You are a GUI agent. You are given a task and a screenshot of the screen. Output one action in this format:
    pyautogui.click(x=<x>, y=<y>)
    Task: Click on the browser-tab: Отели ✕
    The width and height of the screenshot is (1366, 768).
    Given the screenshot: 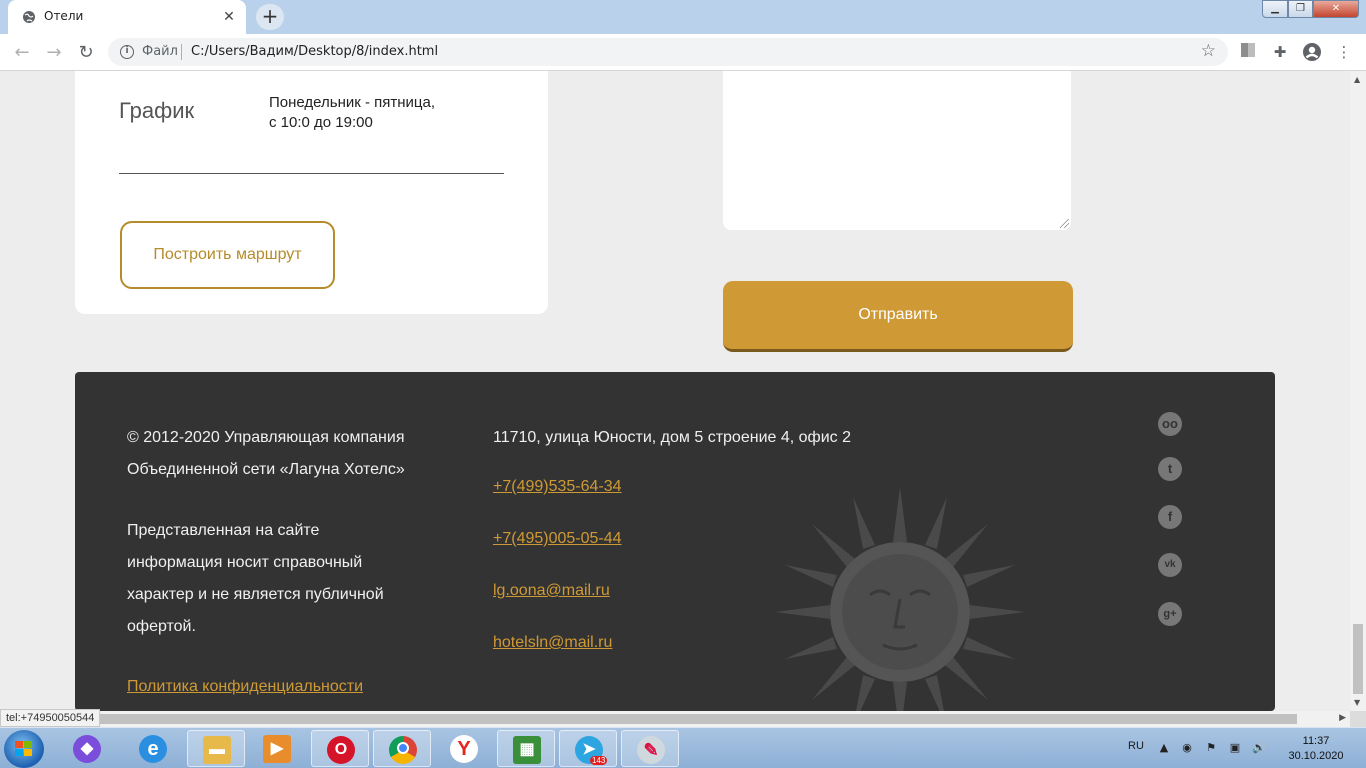 What is the action you would take?
    pyautogui.click(x=127, y=17)
    